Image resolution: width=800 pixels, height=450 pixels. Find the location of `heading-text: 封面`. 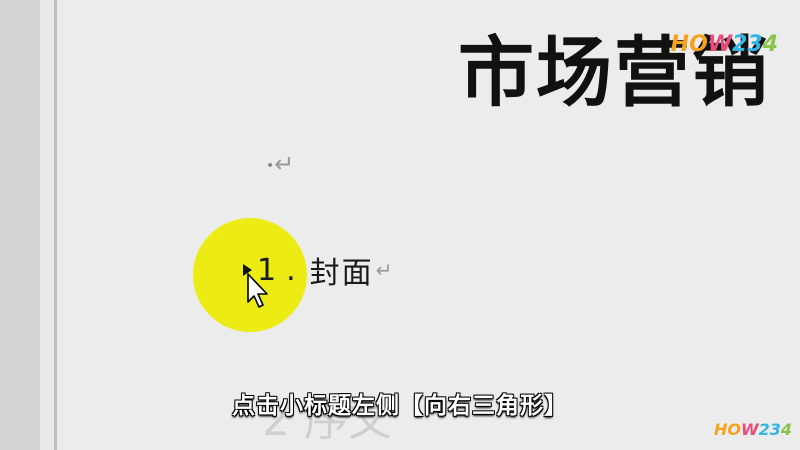

heading-text: 封面 is located at coordinates (341, 273).